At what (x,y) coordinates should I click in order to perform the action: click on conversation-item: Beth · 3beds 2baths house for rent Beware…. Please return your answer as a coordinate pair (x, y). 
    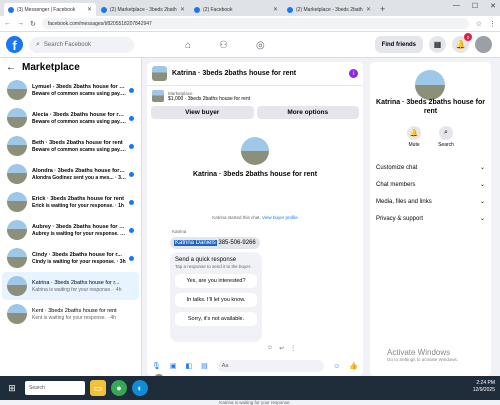
    Looking at the image, I should click on (70, 146).